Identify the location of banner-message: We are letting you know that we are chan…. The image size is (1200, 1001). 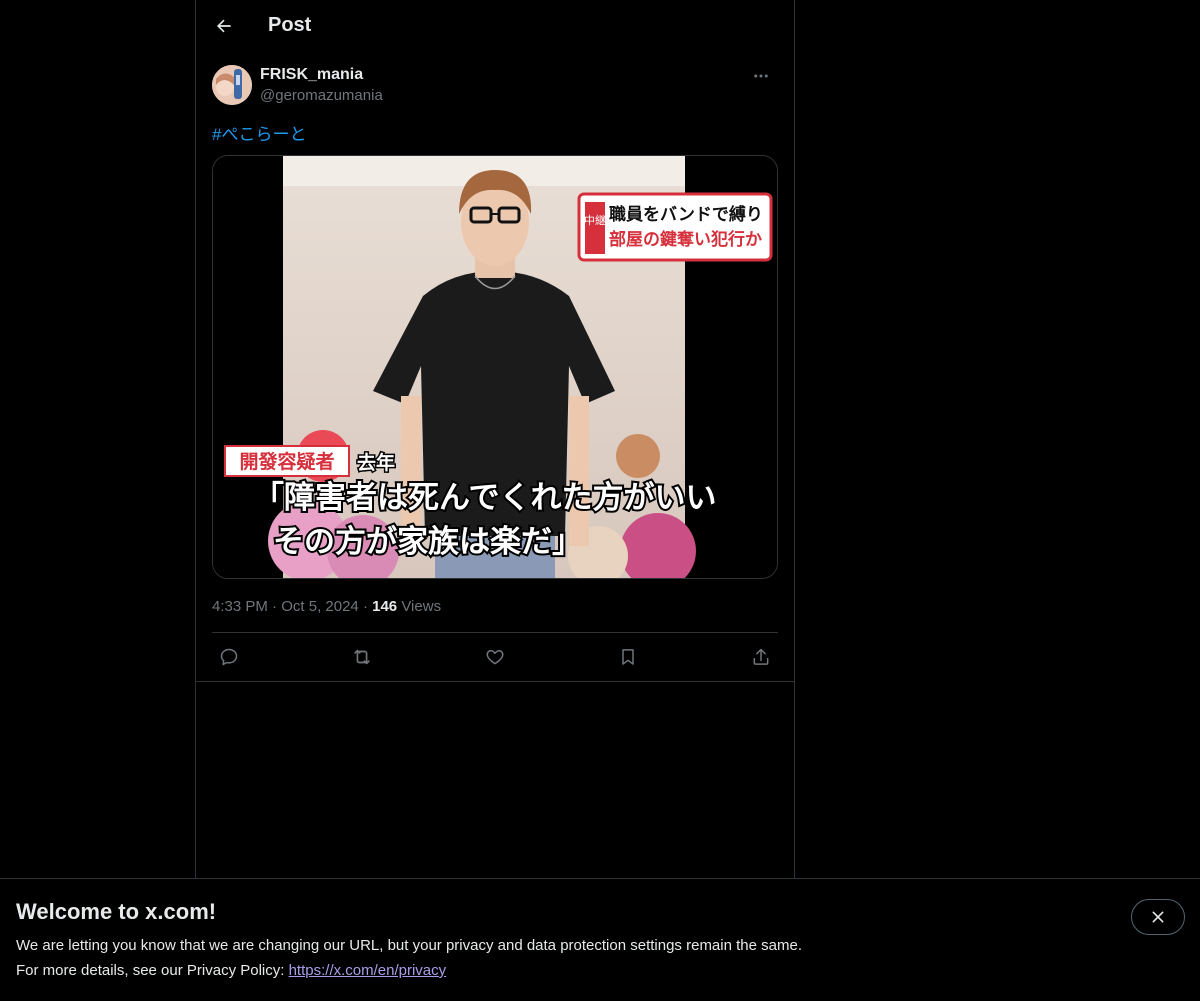
(409, 945).